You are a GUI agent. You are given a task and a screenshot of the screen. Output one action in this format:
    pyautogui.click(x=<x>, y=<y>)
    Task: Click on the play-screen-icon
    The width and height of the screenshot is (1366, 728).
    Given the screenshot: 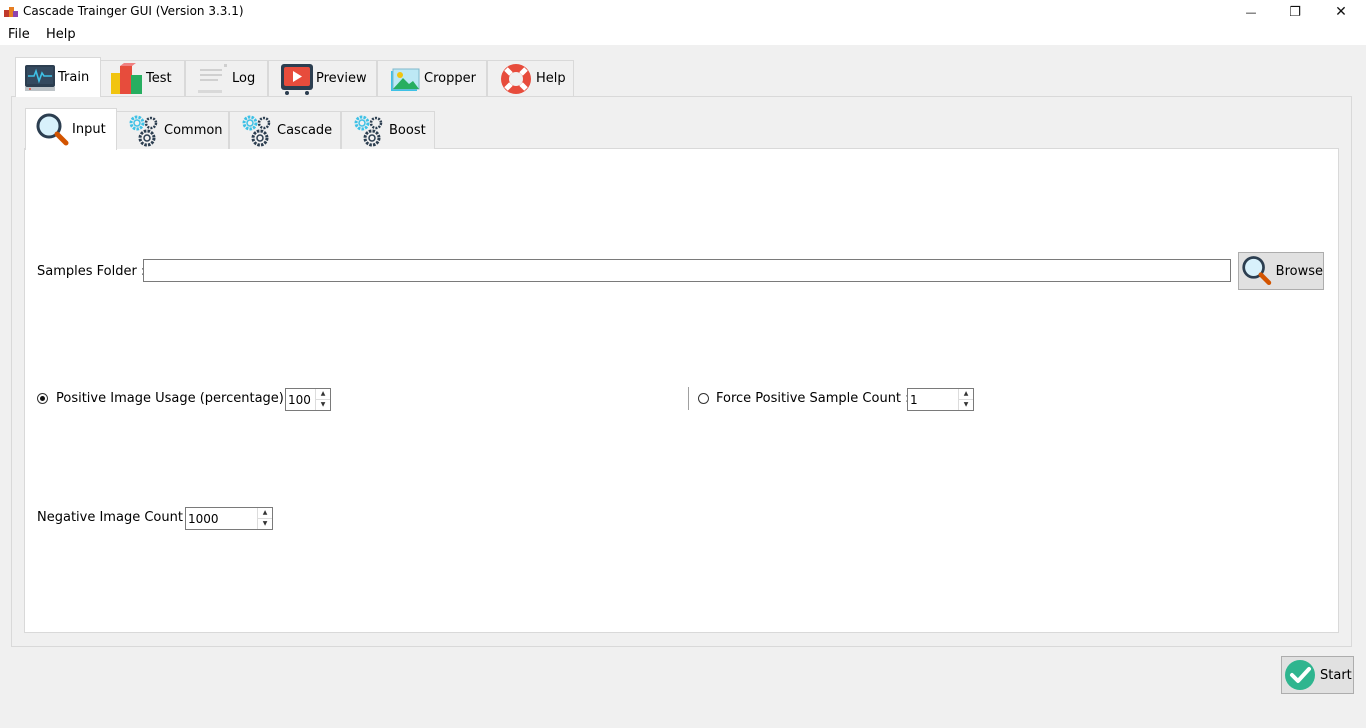 What is the action you would take?
    pyautogui.click(x=297, y=79)
    